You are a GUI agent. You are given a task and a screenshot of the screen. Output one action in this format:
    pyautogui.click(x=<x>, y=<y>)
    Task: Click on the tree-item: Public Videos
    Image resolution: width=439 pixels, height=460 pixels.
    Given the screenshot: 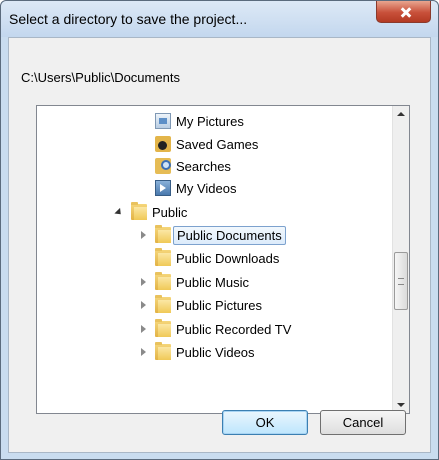 What is the action you would take?
    pyautogui.click(x=196, y=352)
    